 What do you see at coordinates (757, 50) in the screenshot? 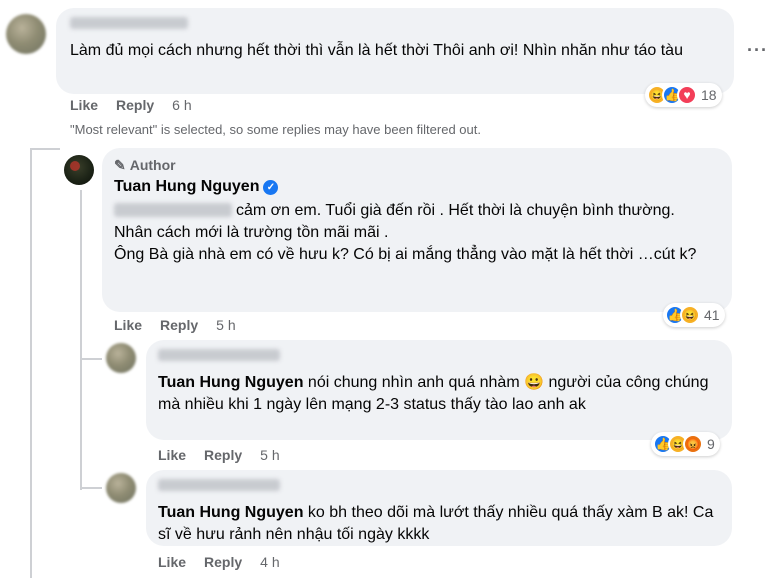
I see `more-dots-icon: ···` at bounding box center [757, 50].